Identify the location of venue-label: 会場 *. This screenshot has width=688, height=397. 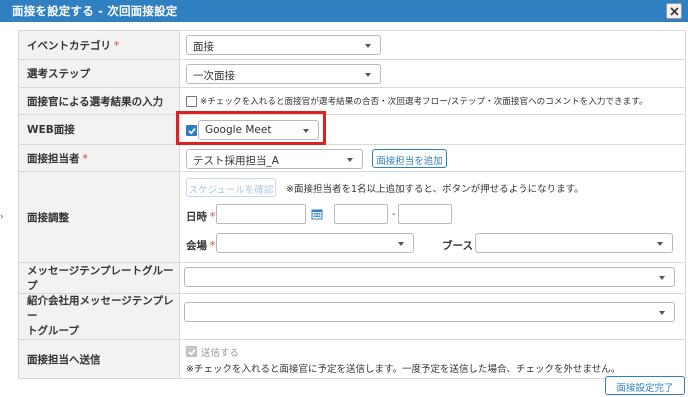
(201, 246).